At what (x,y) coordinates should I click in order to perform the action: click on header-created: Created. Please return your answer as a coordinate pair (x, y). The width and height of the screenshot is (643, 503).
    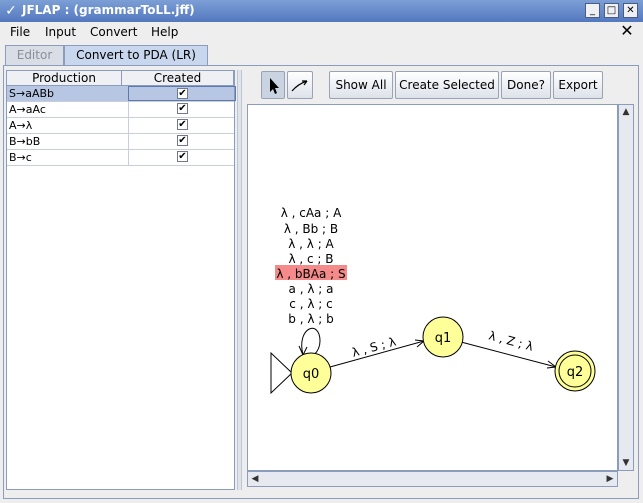
    Looking at the image, I should click on (178, 78).